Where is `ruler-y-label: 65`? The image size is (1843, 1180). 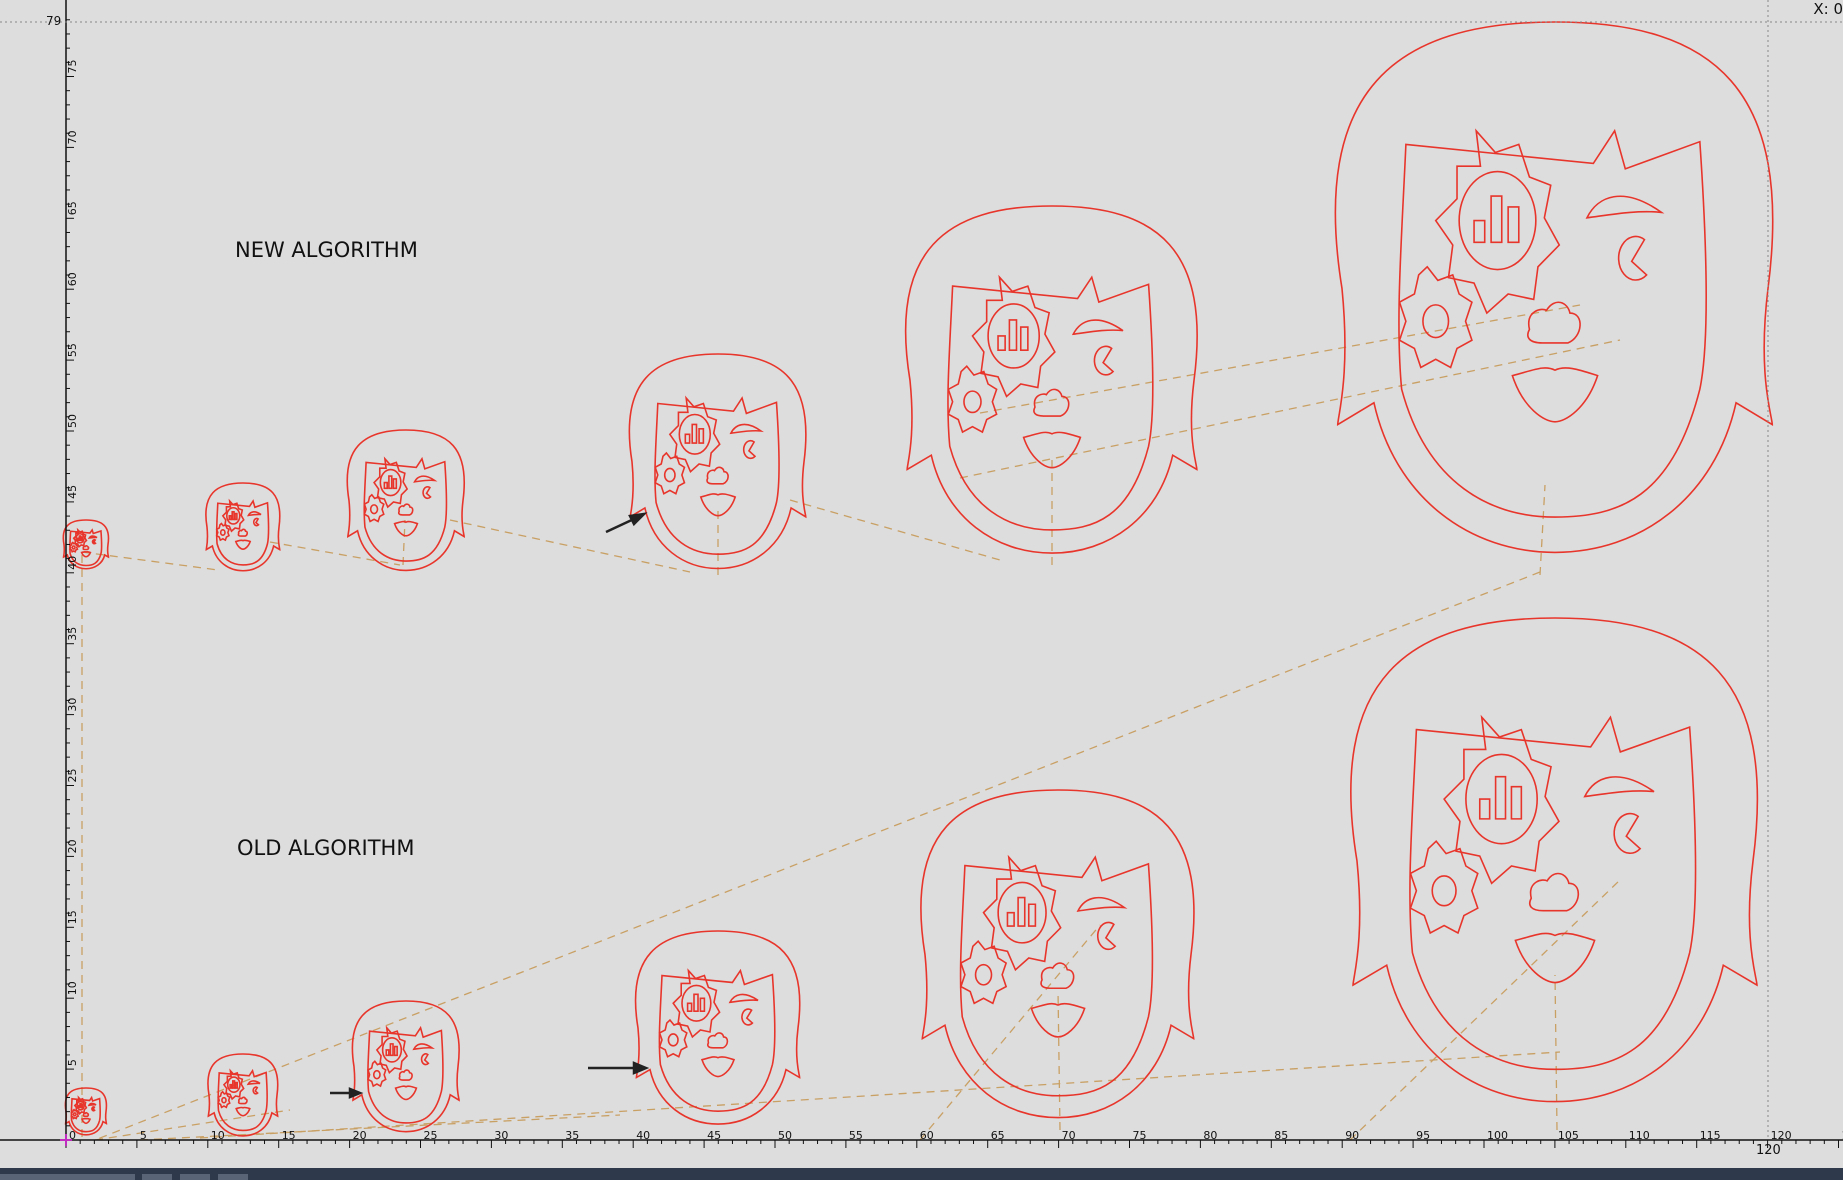
ruler-y-label: 65 is located at coordinates (72, 208).